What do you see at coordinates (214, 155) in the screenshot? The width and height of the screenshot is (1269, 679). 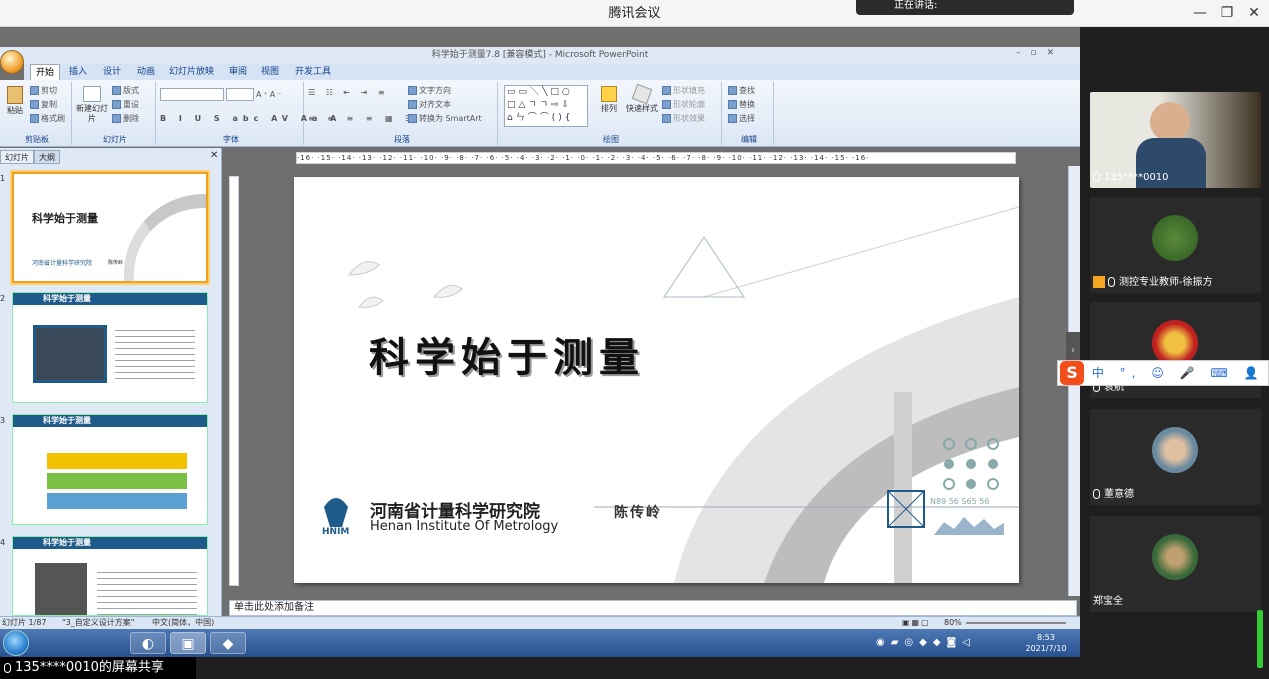 I see `close-pane-icon: ✕` at bounding box center [214, 155].